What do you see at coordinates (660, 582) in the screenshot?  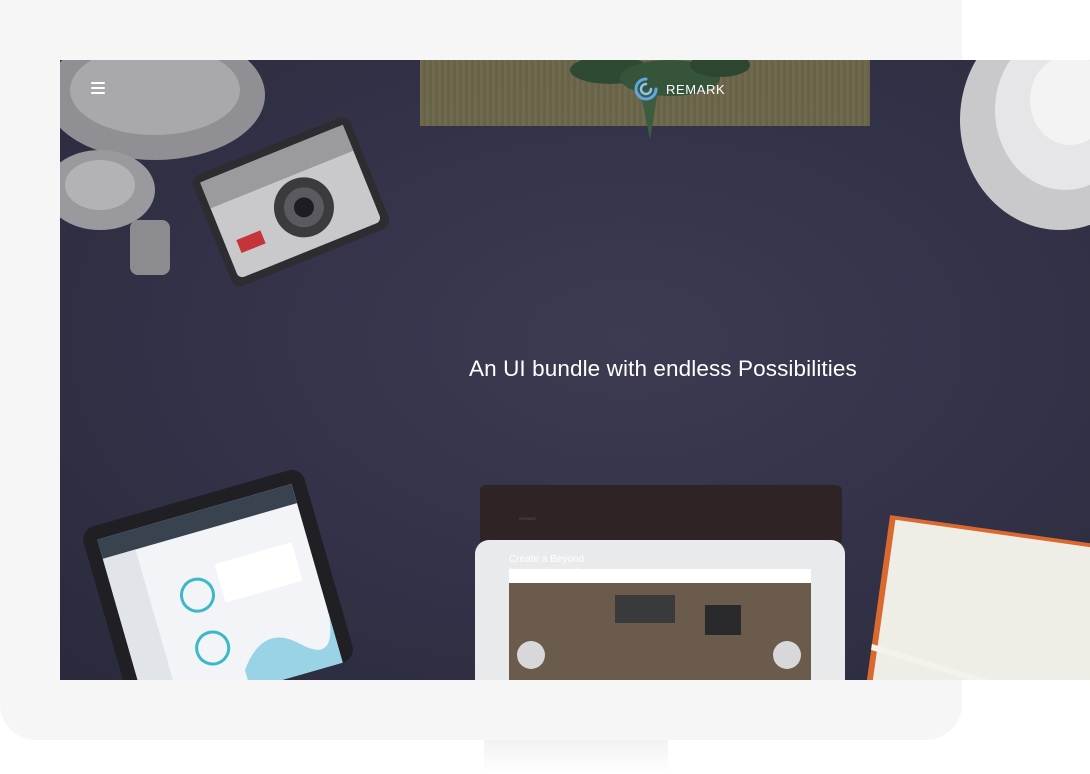 I see `ipad-image` at bounding box center [660, 582].